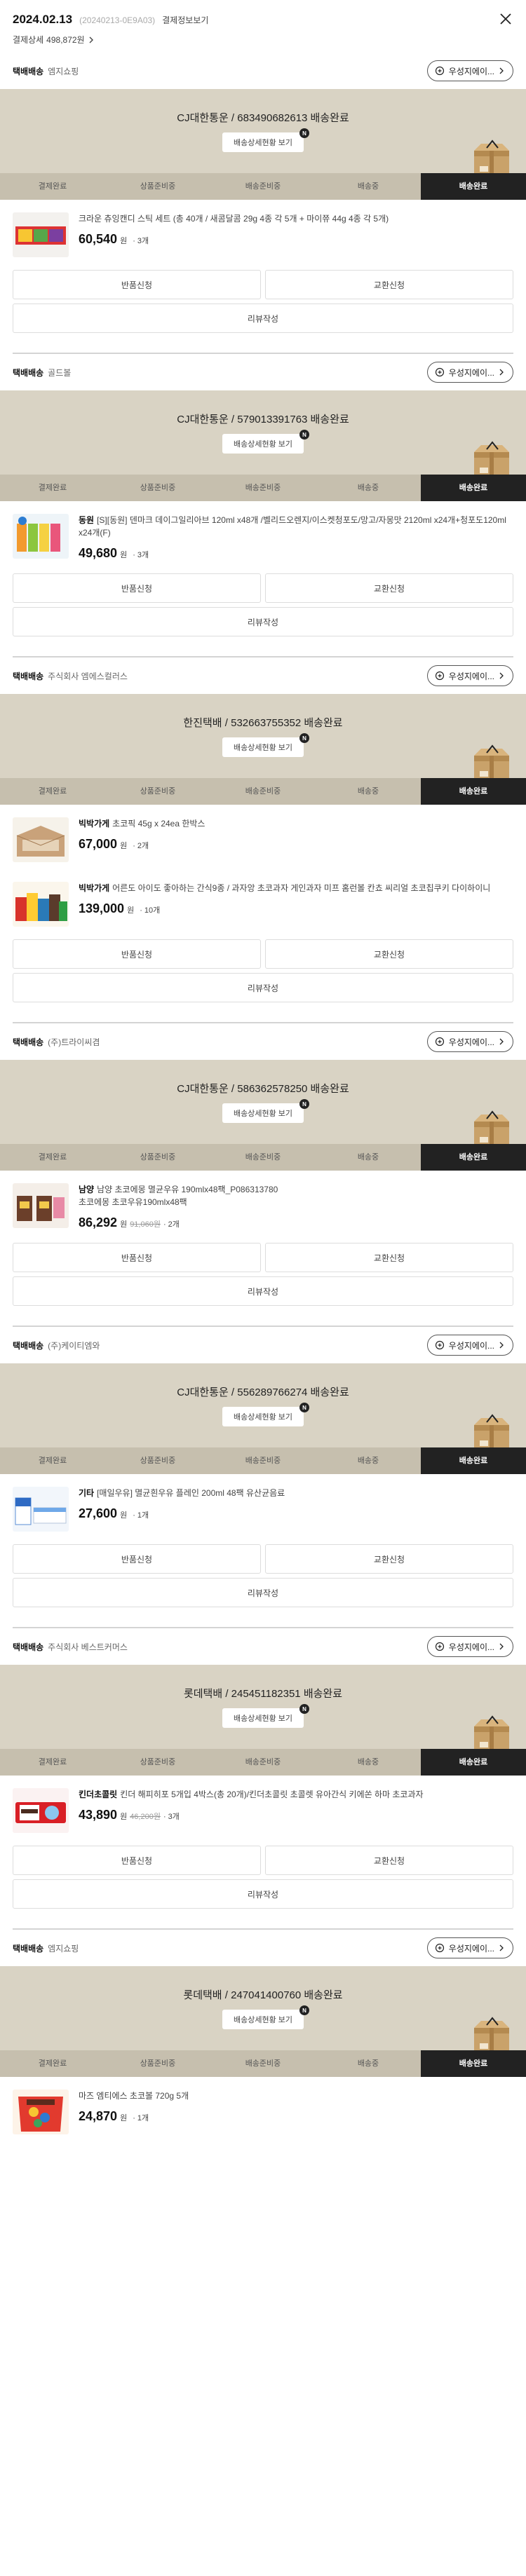 Image resolution: width=526 pixels, height=2576 pixels. Describe the element at coordinates (263, 1995) in the screenshot. I see `tracking-info: 롯데택배 / 247041400760 배송완료` at that location.